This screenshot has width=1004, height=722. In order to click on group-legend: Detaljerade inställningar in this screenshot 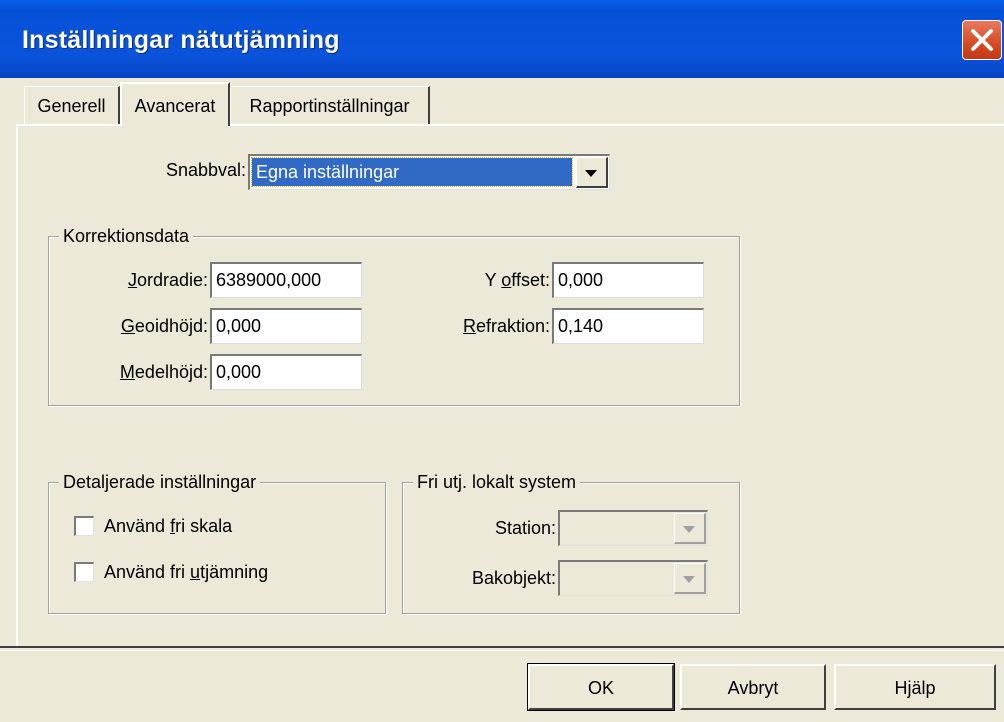, I will do `click(160, 482)`.